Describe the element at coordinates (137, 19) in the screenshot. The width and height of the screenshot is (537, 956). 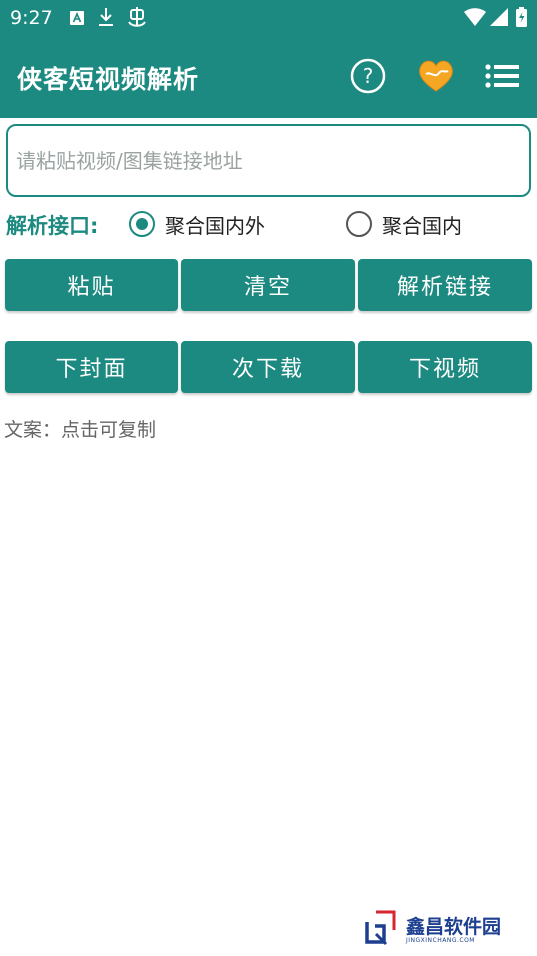
I see `bug-icon` at that location.